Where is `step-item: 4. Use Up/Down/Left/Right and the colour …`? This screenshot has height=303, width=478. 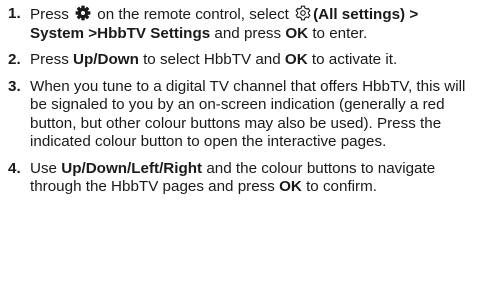
step-item: 4. Use Up/Down/Left/Right and the colour … is located at coordinates (239, 178).